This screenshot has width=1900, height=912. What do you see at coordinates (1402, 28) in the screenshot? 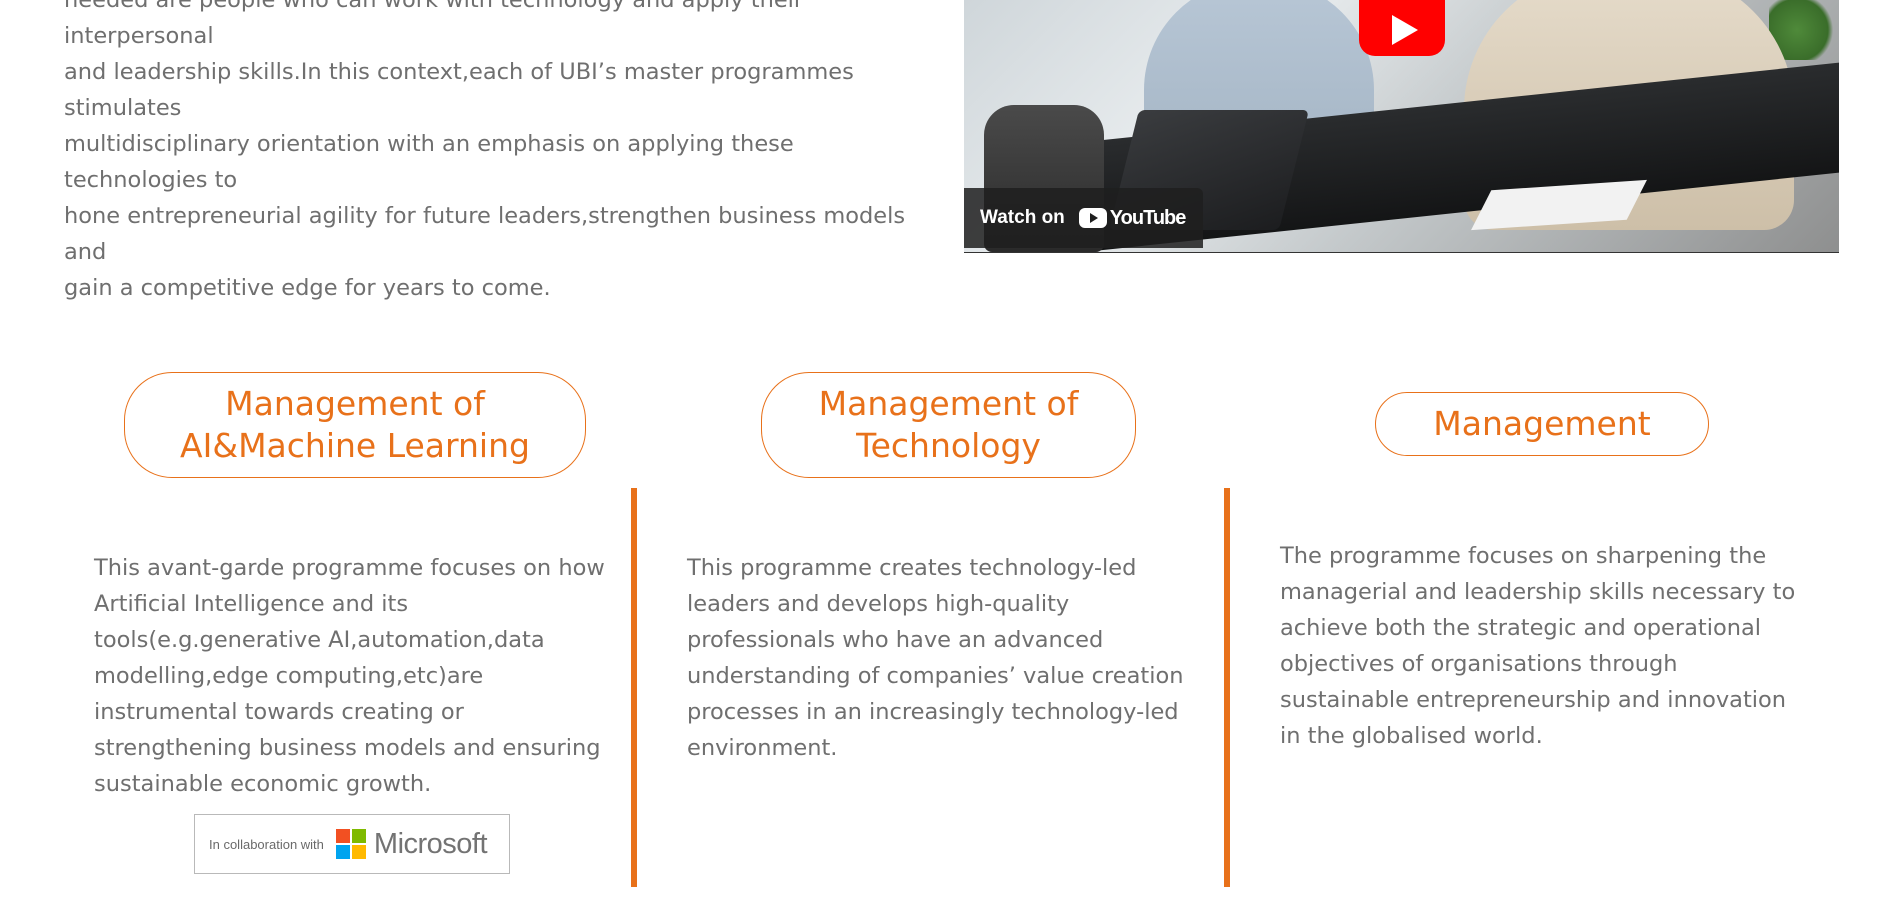
I see `youtube-play-icon` at bounding box center [1402, 28].